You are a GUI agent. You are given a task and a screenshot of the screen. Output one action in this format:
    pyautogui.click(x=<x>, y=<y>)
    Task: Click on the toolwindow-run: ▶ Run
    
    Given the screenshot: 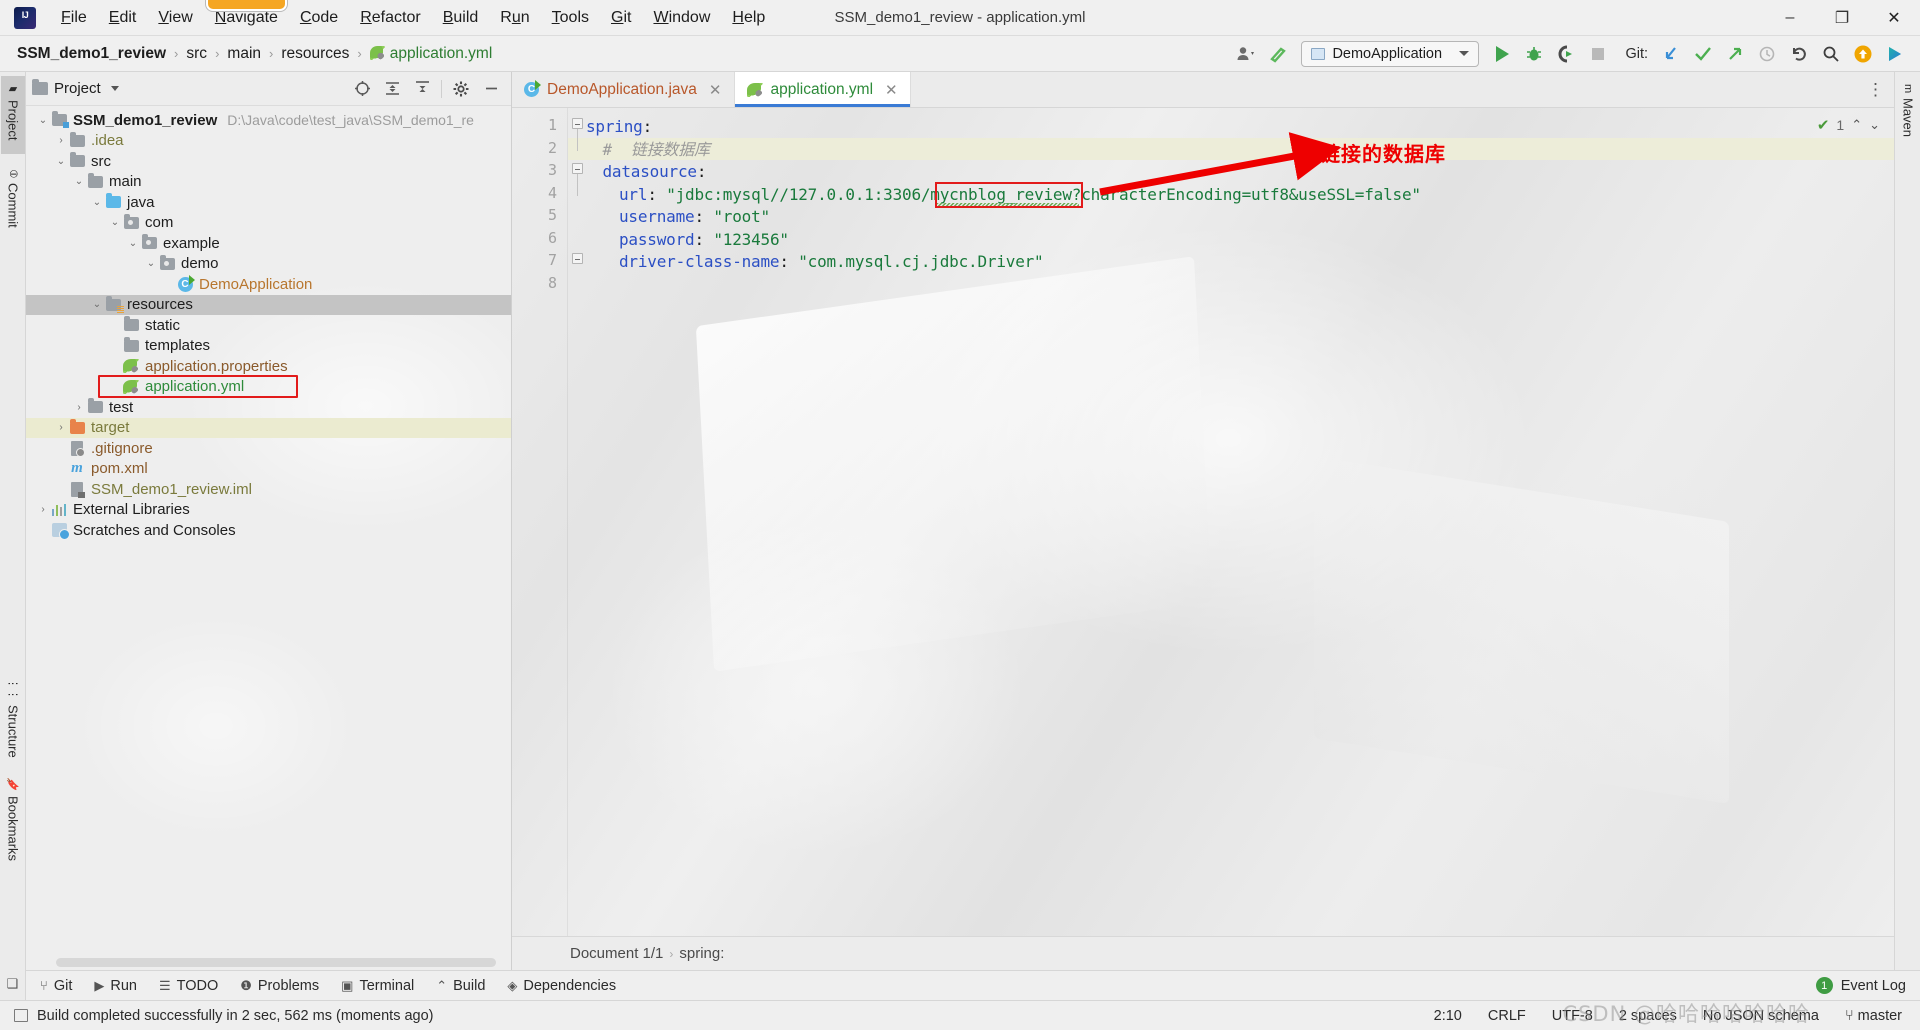 What is the action you would take?
    pyautogui.click(x=115, y=986)
    